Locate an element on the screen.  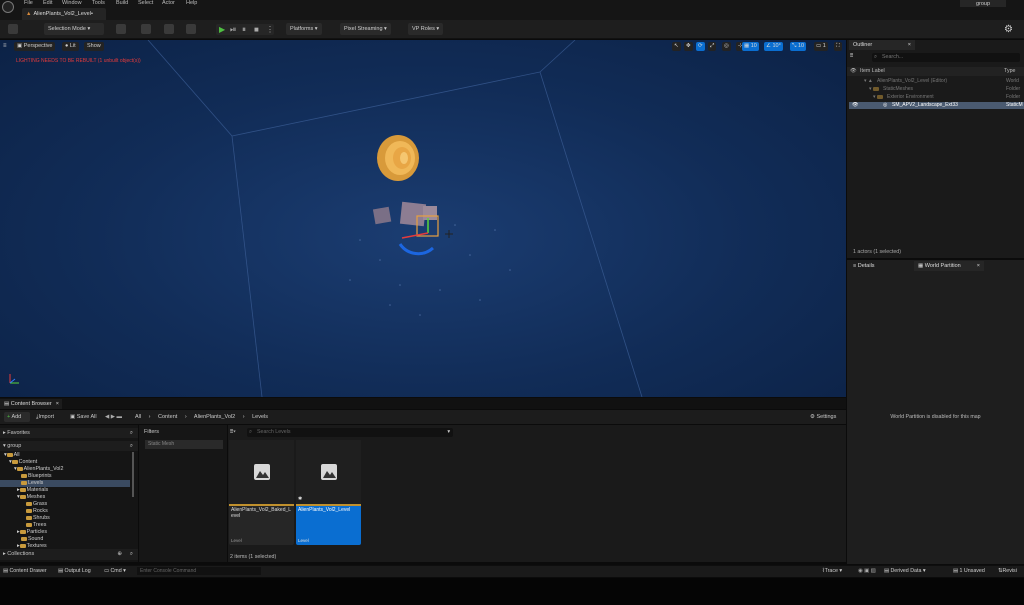
rotate-tool-icon: ⟳ is located at coordinates (700, 46).